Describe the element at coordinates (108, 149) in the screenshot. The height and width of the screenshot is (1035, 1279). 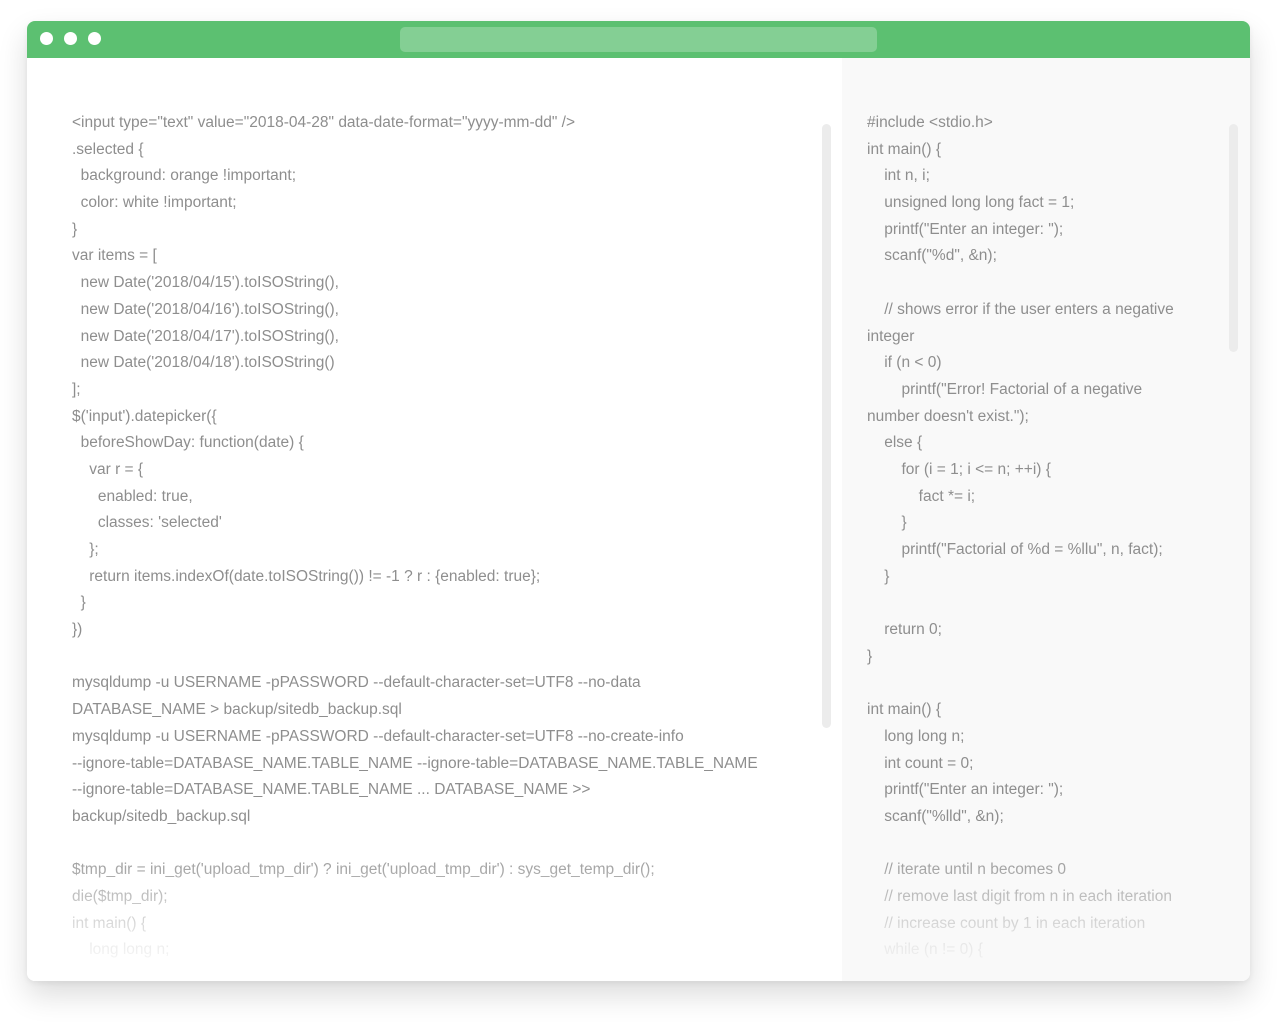
I see `code-line: .selected {` at that location.